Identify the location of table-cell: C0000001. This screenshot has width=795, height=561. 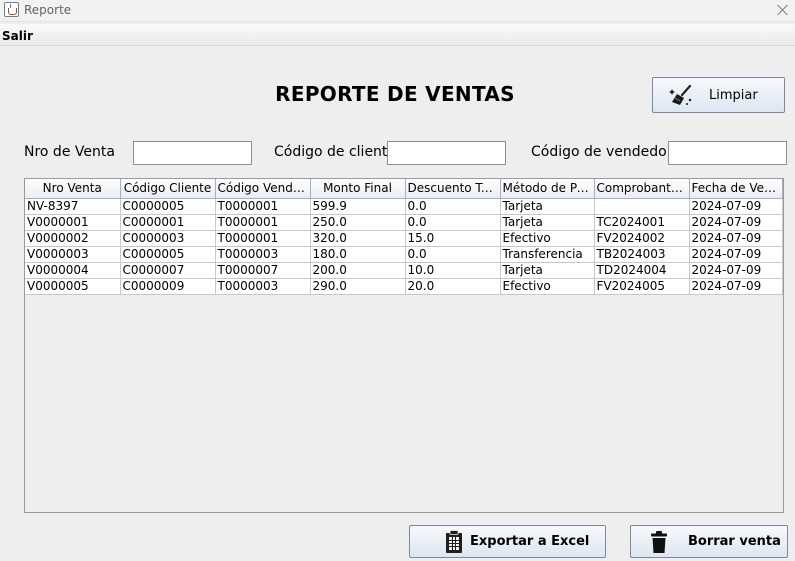
(168, 222).